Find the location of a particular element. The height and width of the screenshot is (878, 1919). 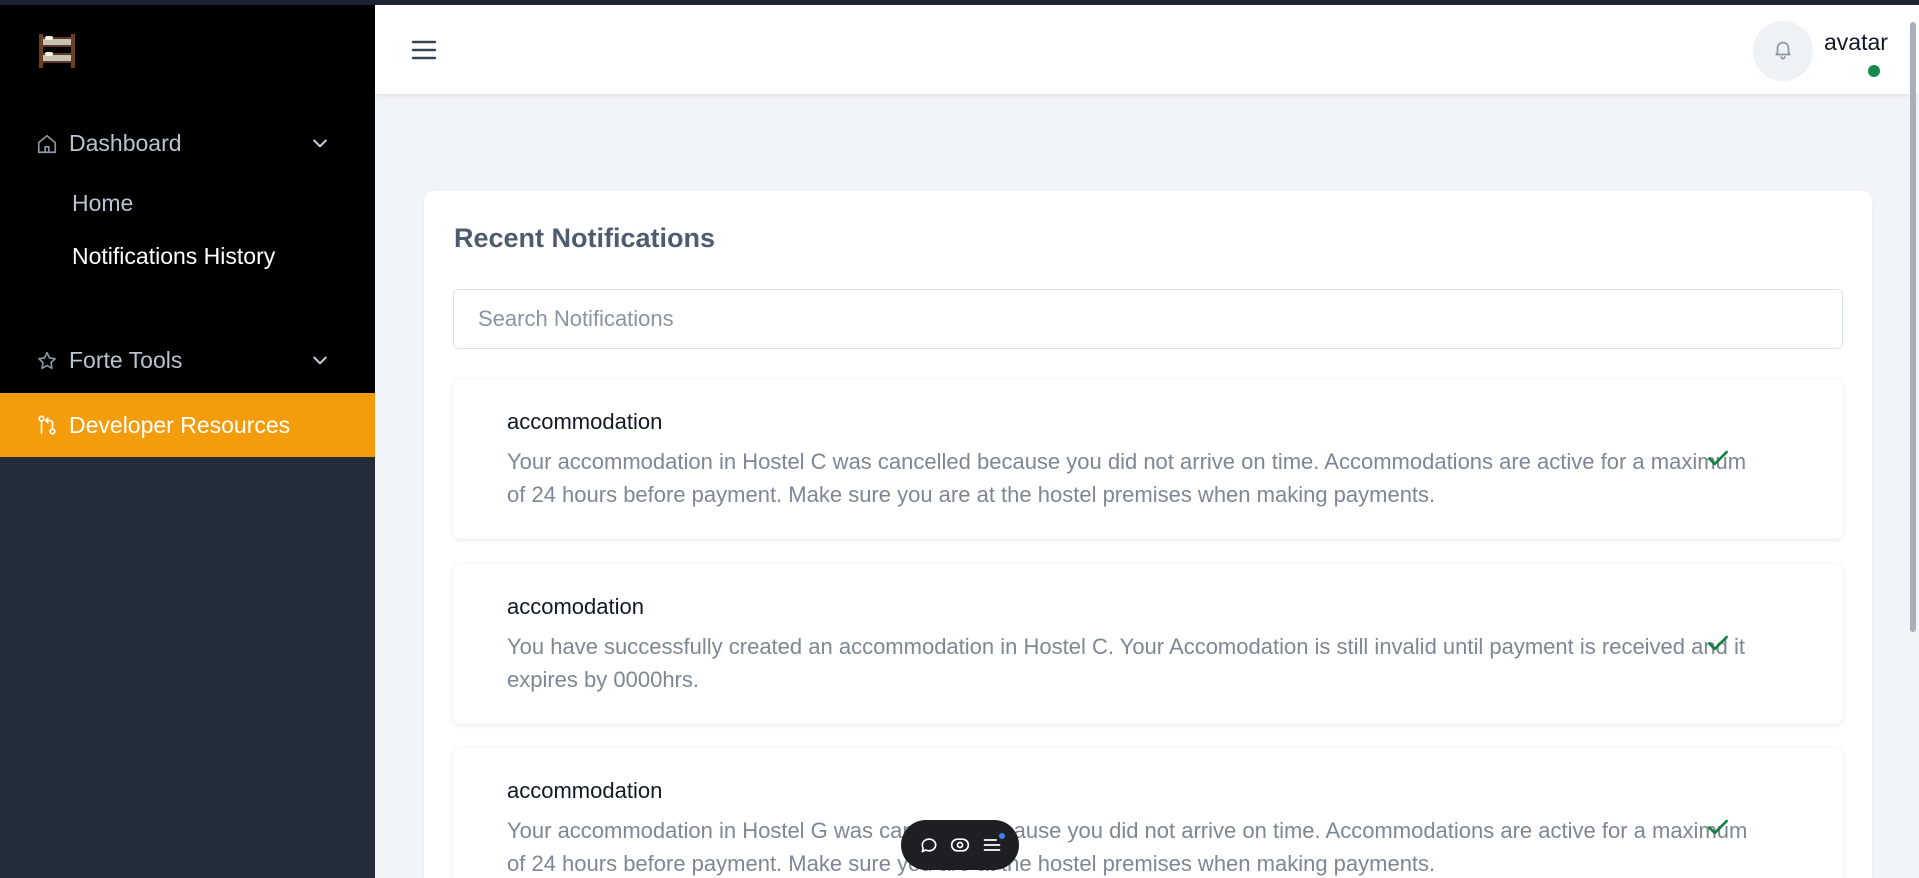

unread-dot is located at coordinates (1001, 836).